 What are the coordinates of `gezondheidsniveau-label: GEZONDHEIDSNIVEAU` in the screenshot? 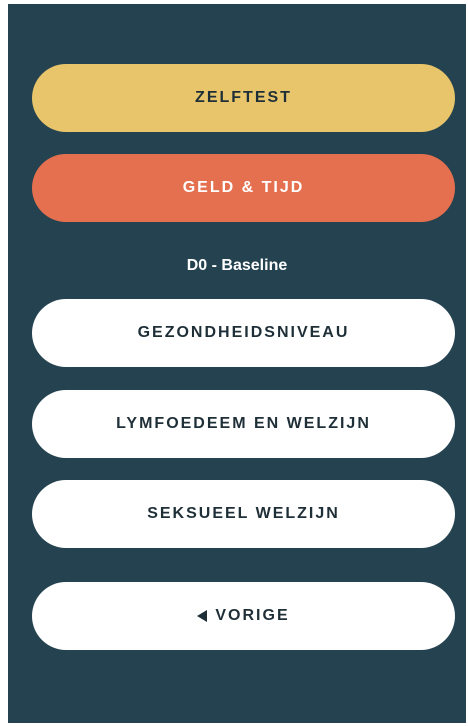 It's located at (243, 332).